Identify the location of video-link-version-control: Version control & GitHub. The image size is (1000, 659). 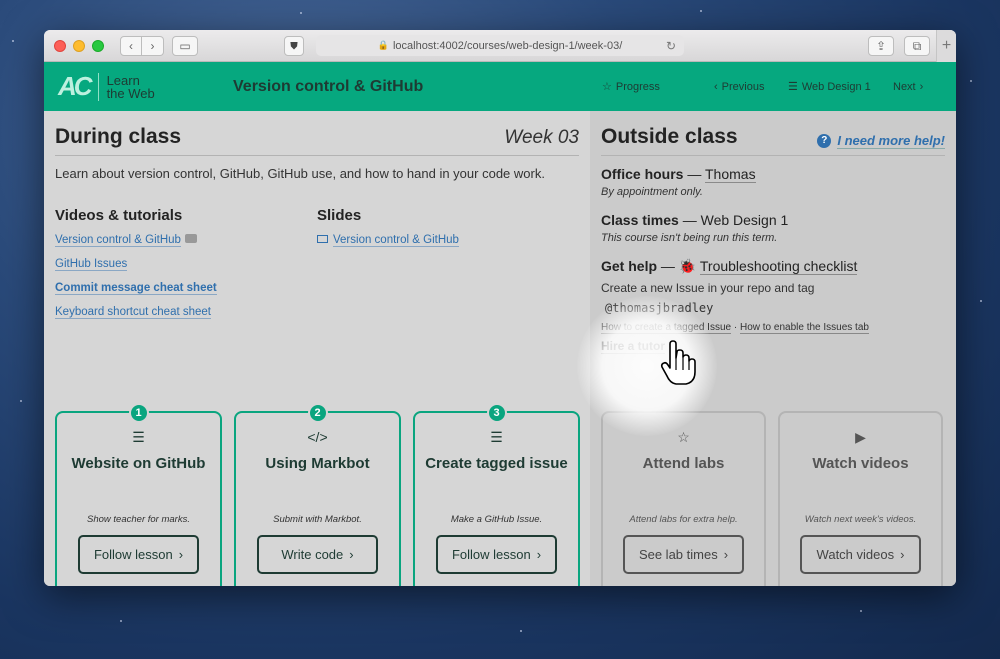
(118, 240).